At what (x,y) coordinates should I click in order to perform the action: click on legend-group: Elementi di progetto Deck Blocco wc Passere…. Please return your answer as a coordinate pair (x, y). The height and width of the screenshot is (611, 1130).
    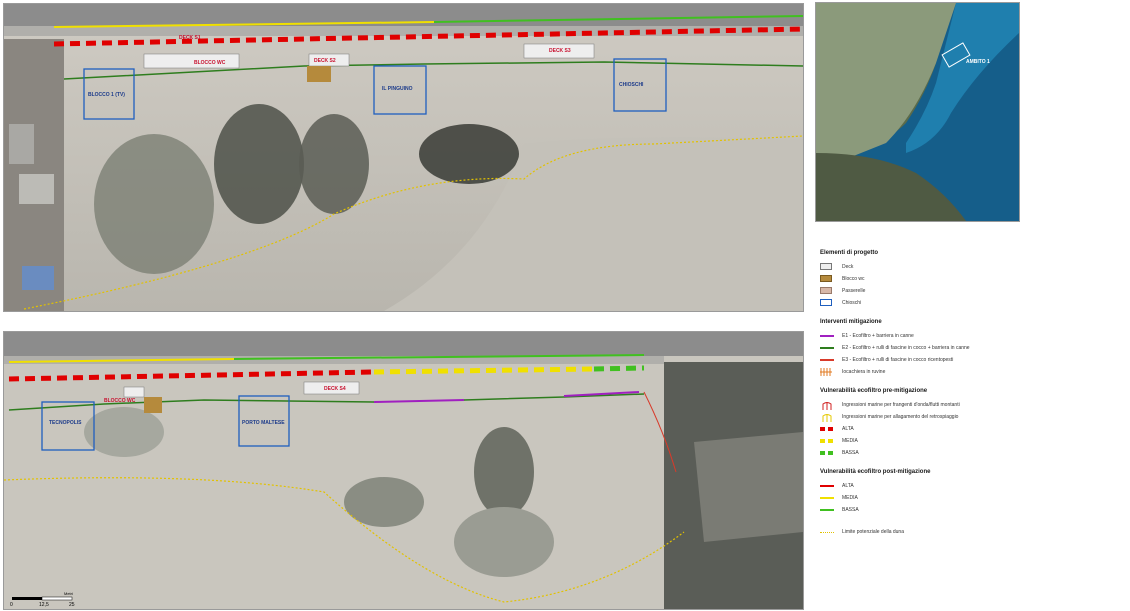
    Looking at the image, I should click on (970, 279).